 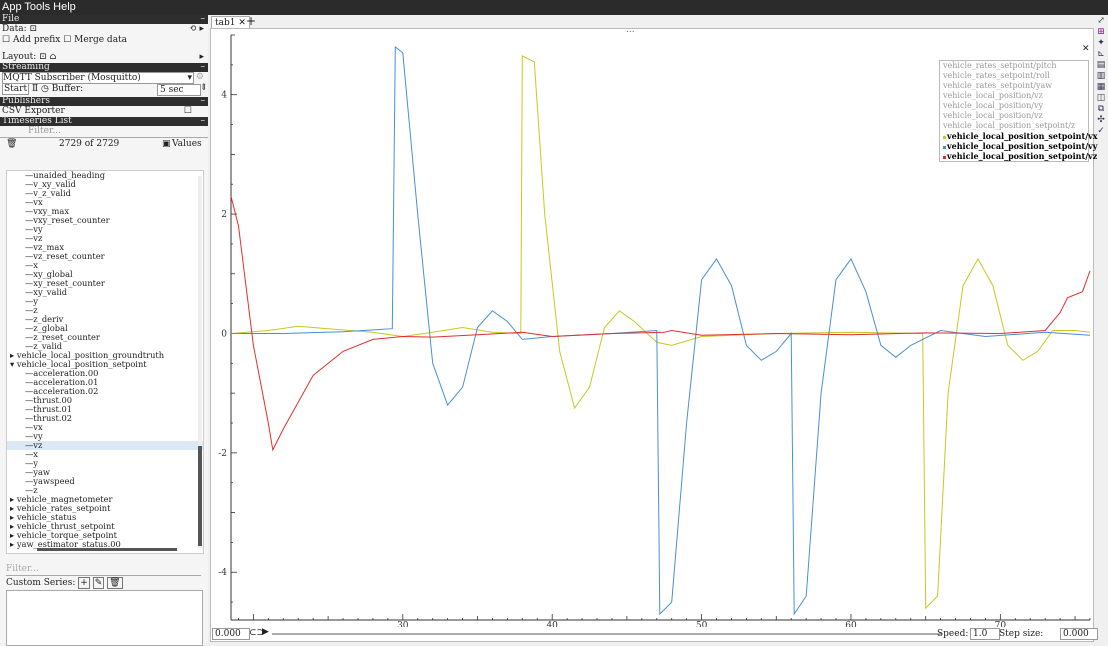 I want to click on series-count: 2729 of 2729, so click(x=89, y=144).